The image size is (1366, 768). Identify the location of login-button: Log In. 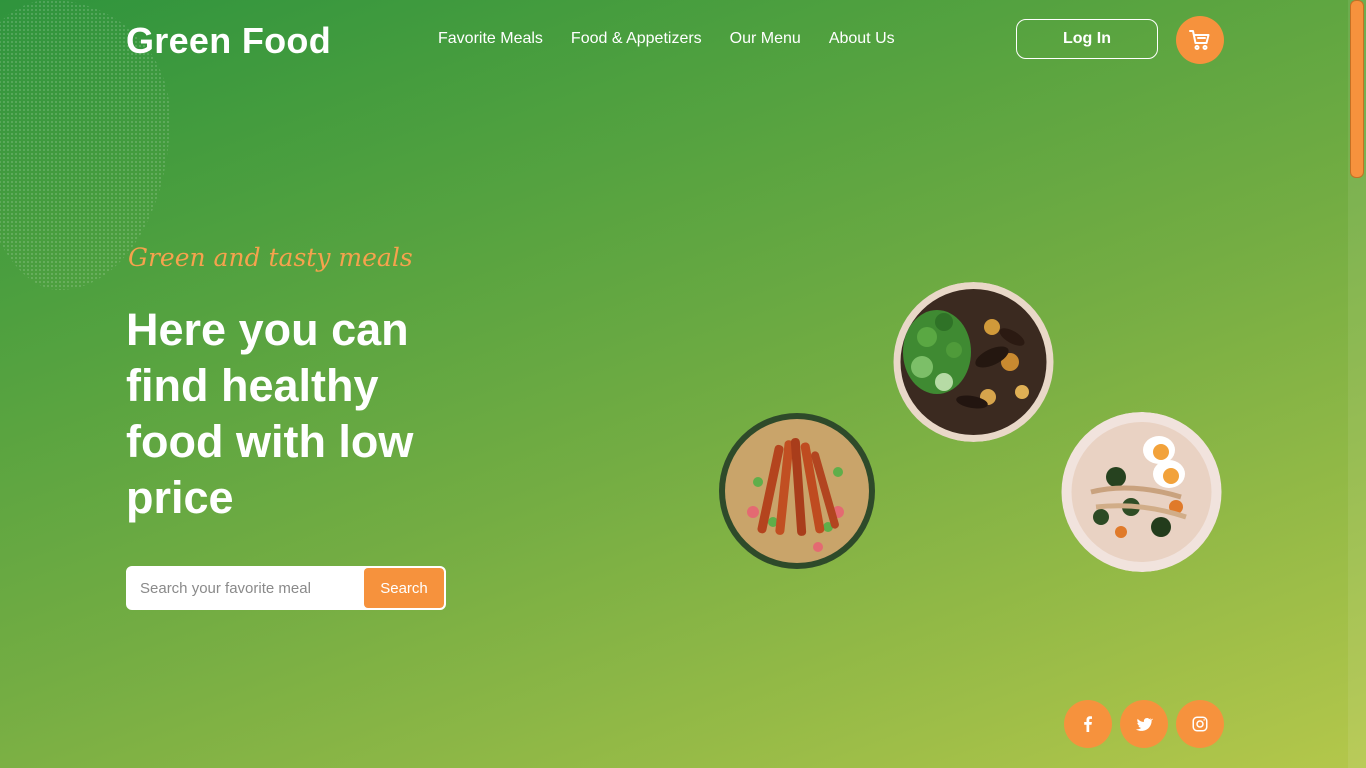
(1087, 39).